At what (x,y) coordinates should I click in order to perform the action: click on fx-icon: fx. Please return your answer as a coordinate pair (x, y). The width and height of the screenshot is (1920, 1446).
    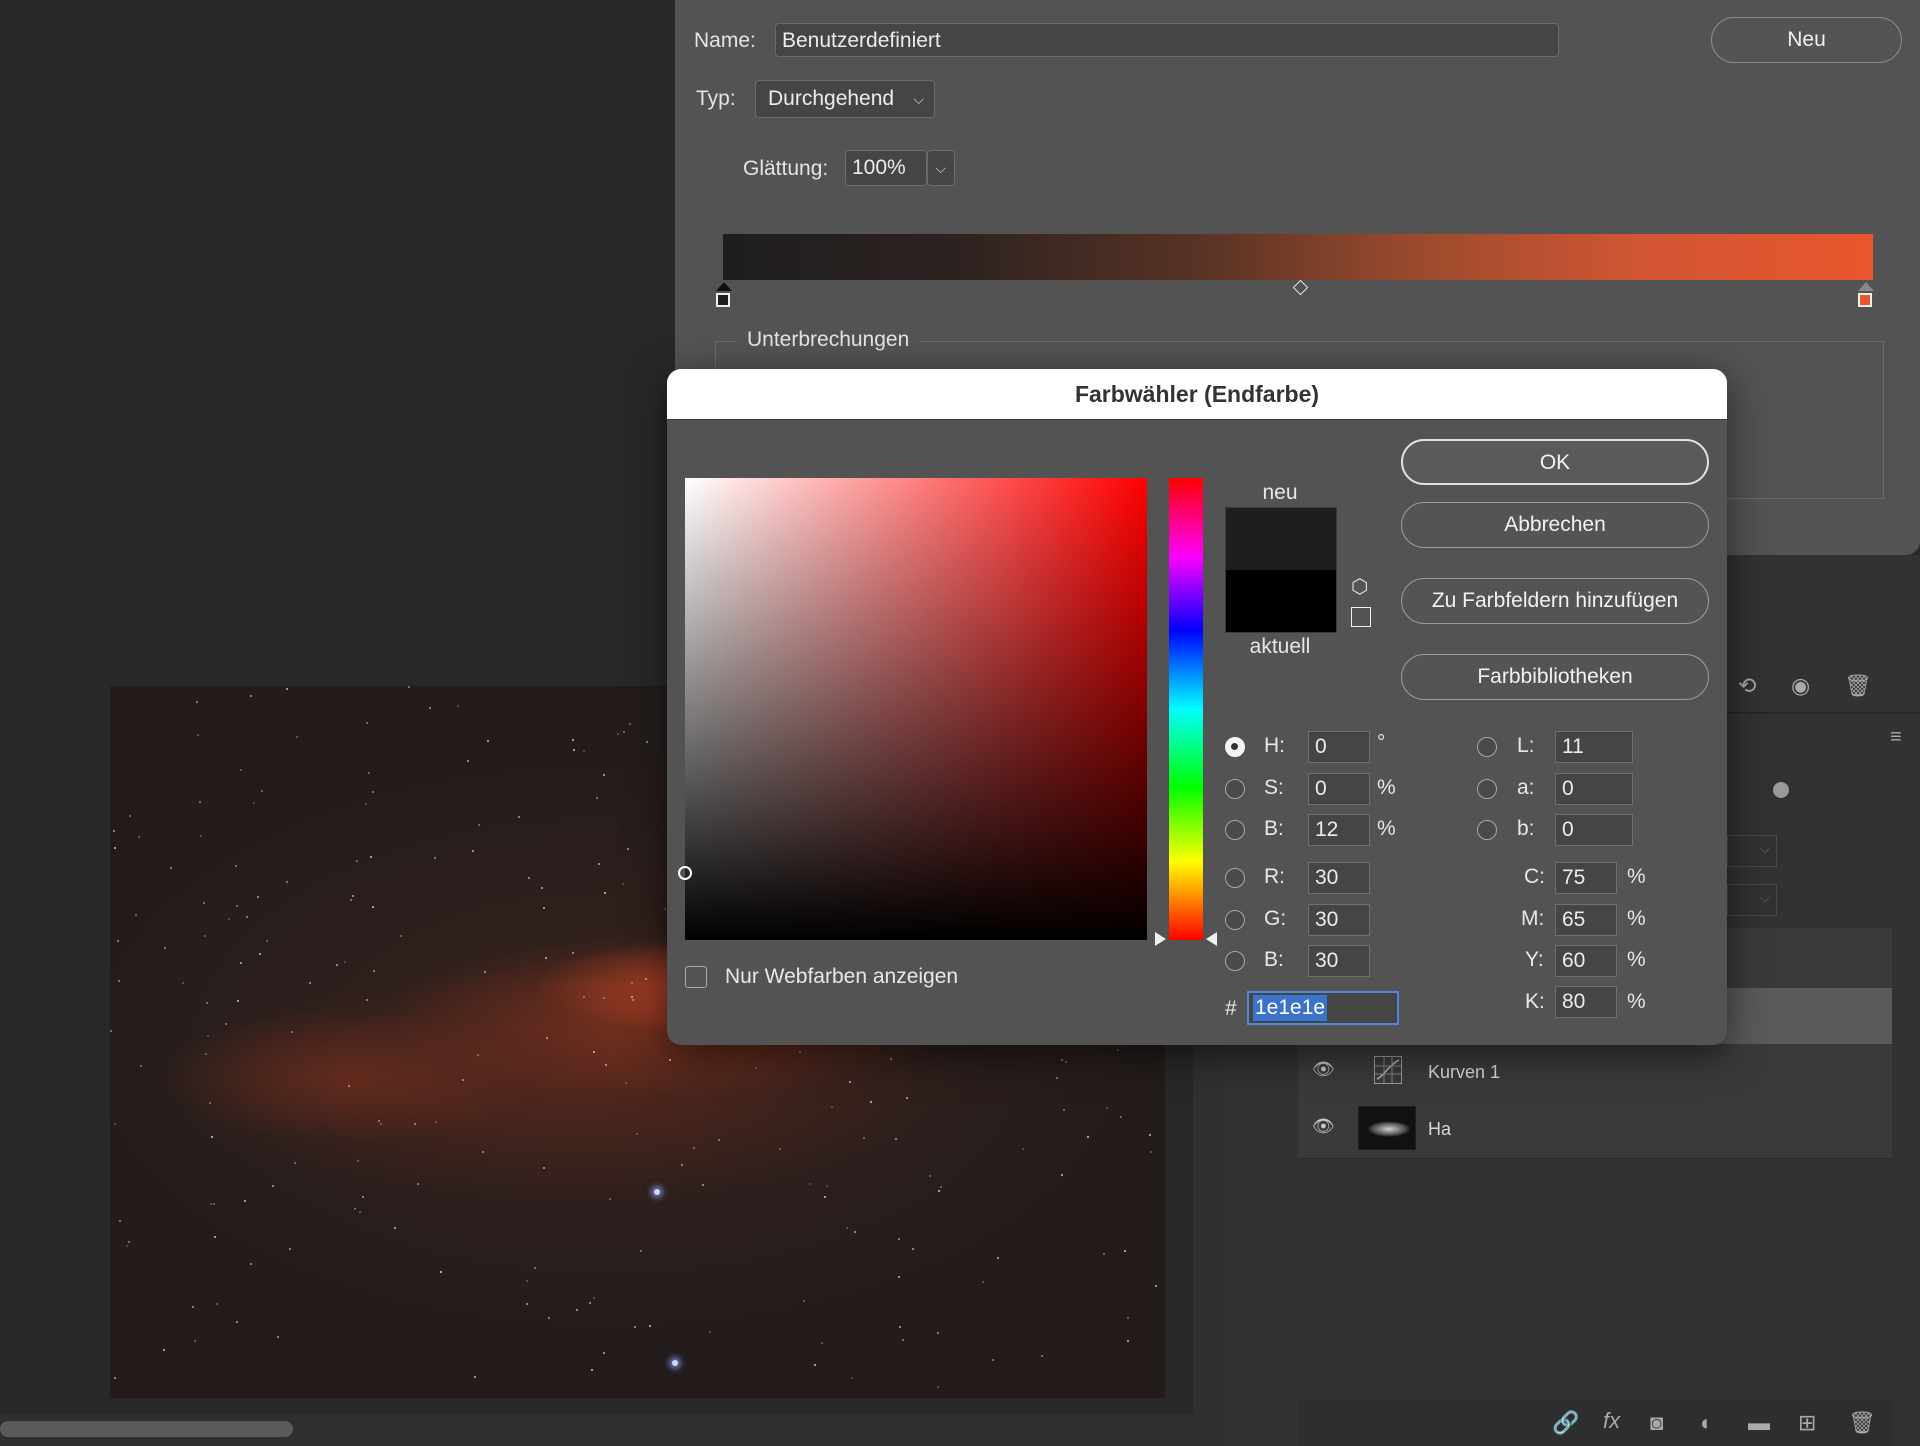
    Looking at the image, I should click on (1611, 1421).